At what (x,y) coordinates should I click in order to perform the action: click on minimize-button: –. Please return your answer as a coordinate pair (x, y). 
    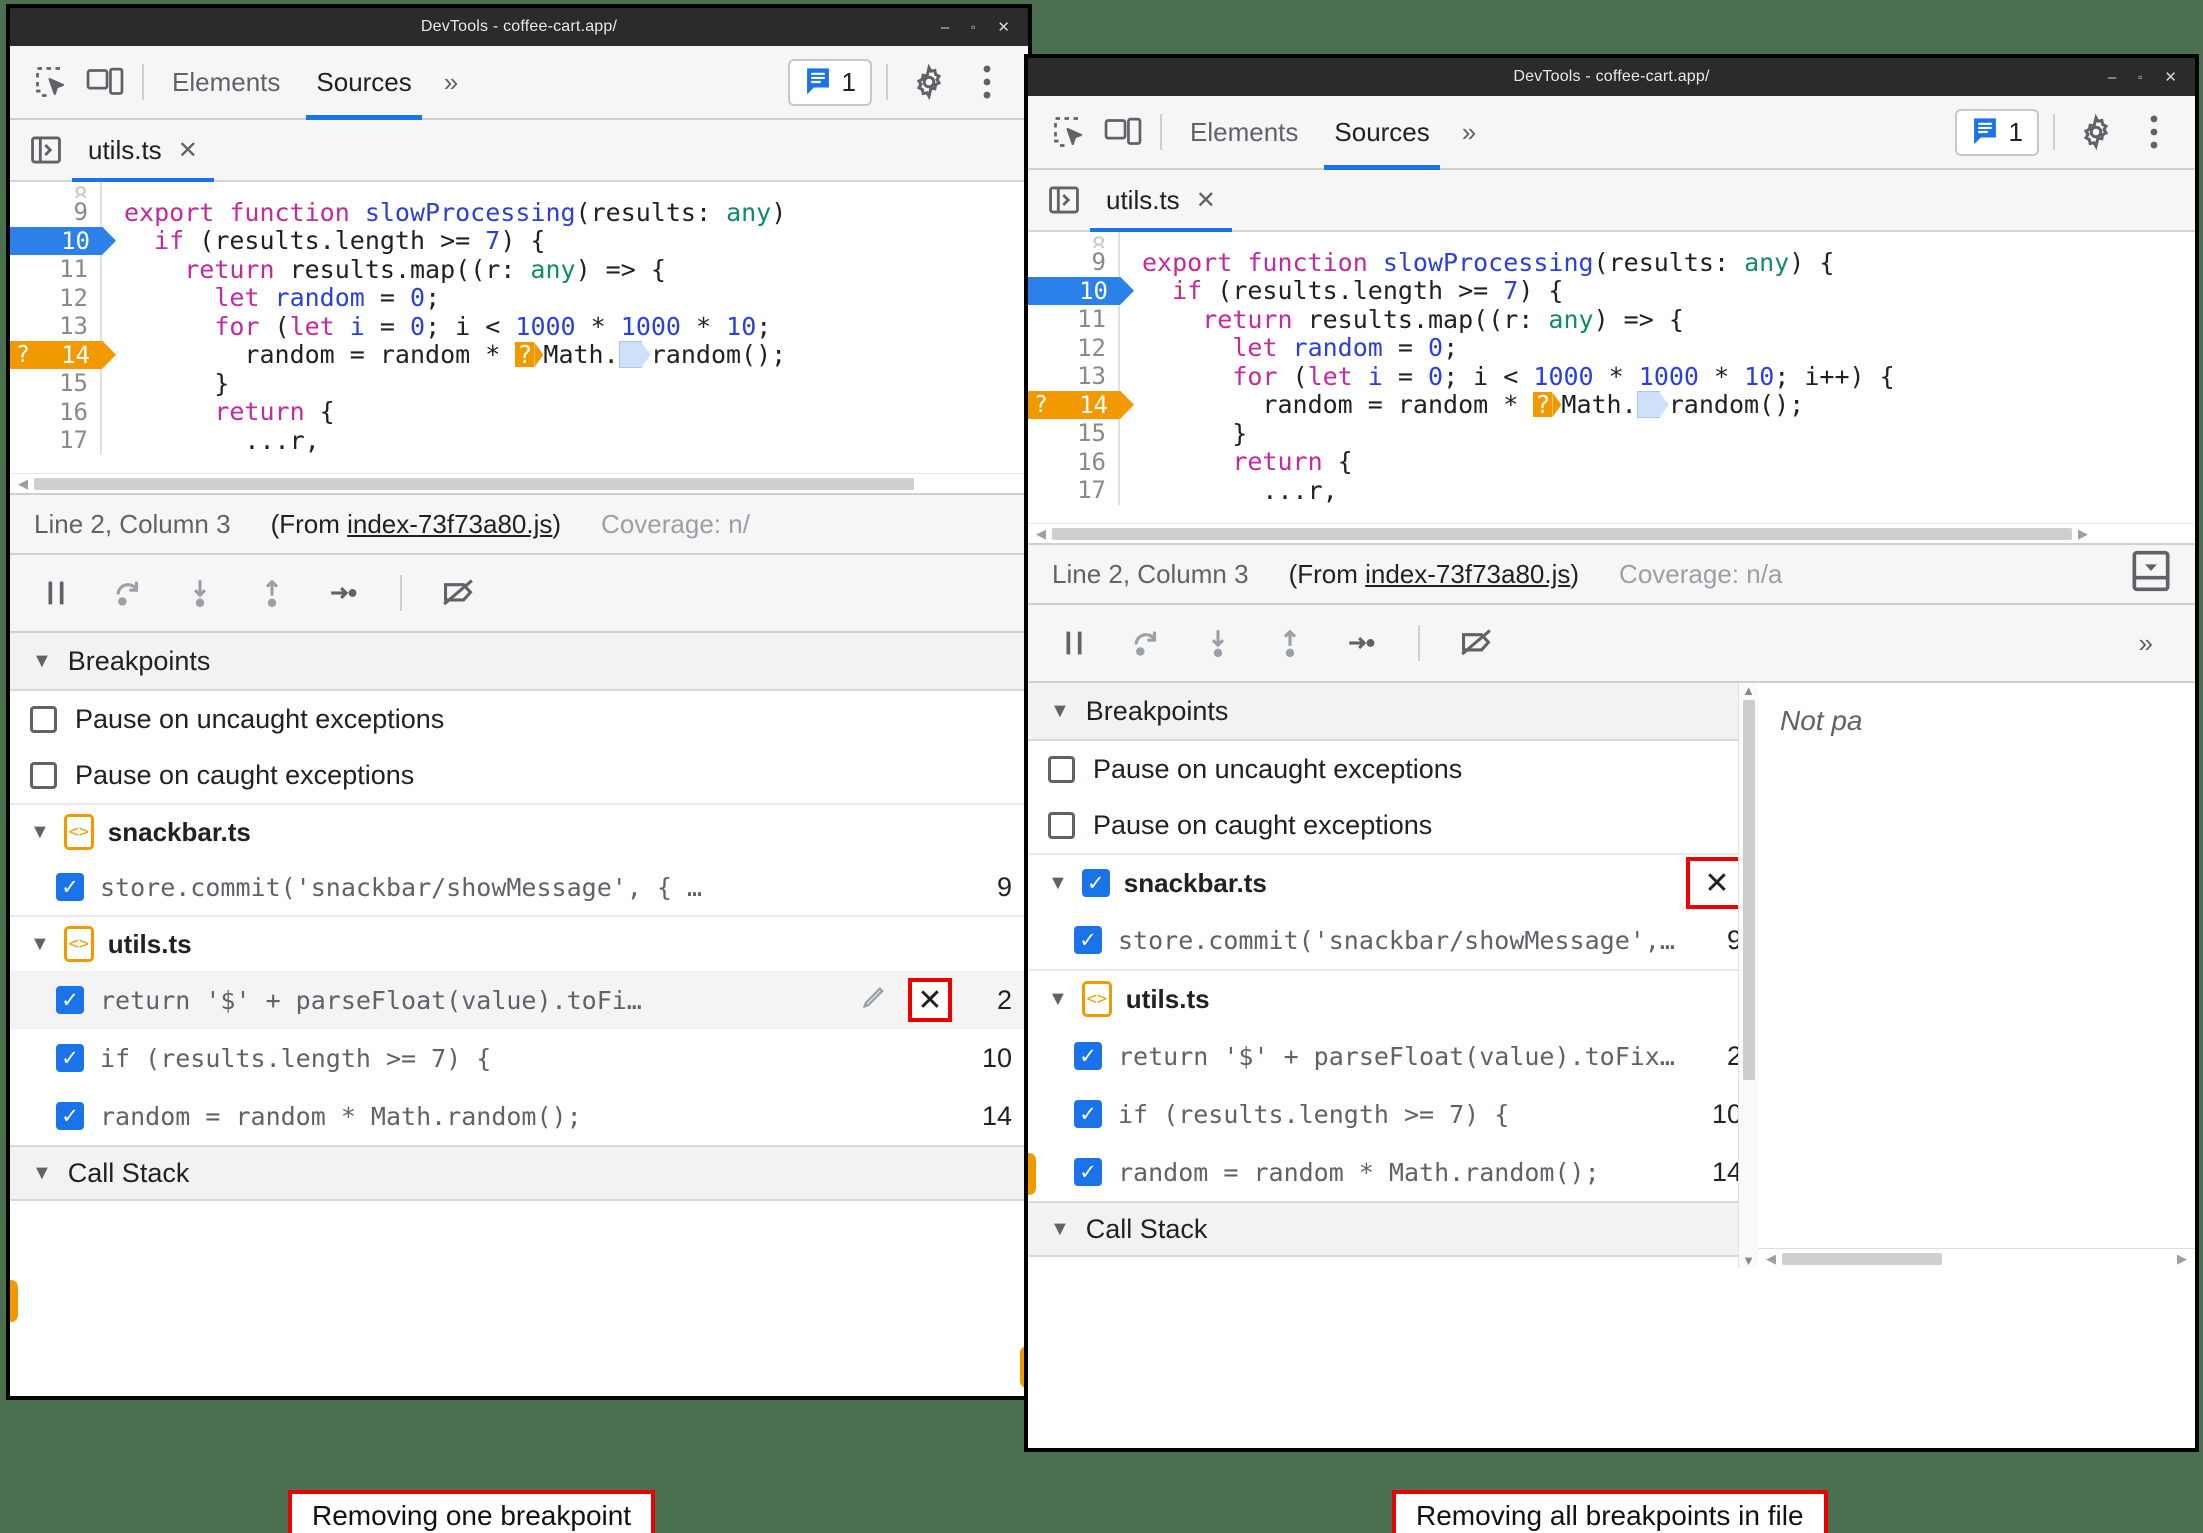
    Looking at the image, I should click on (945, 27).